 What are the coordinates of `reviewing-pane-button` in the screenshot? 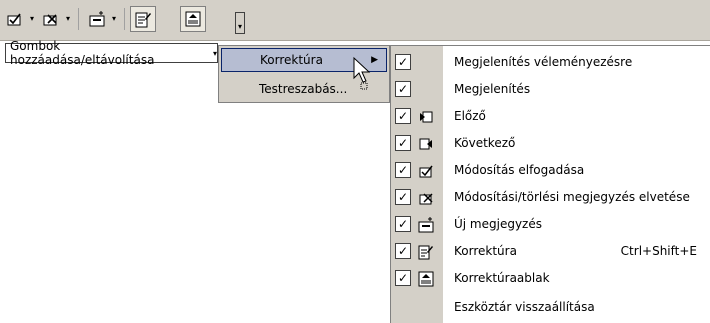 It's located at (193, 19).